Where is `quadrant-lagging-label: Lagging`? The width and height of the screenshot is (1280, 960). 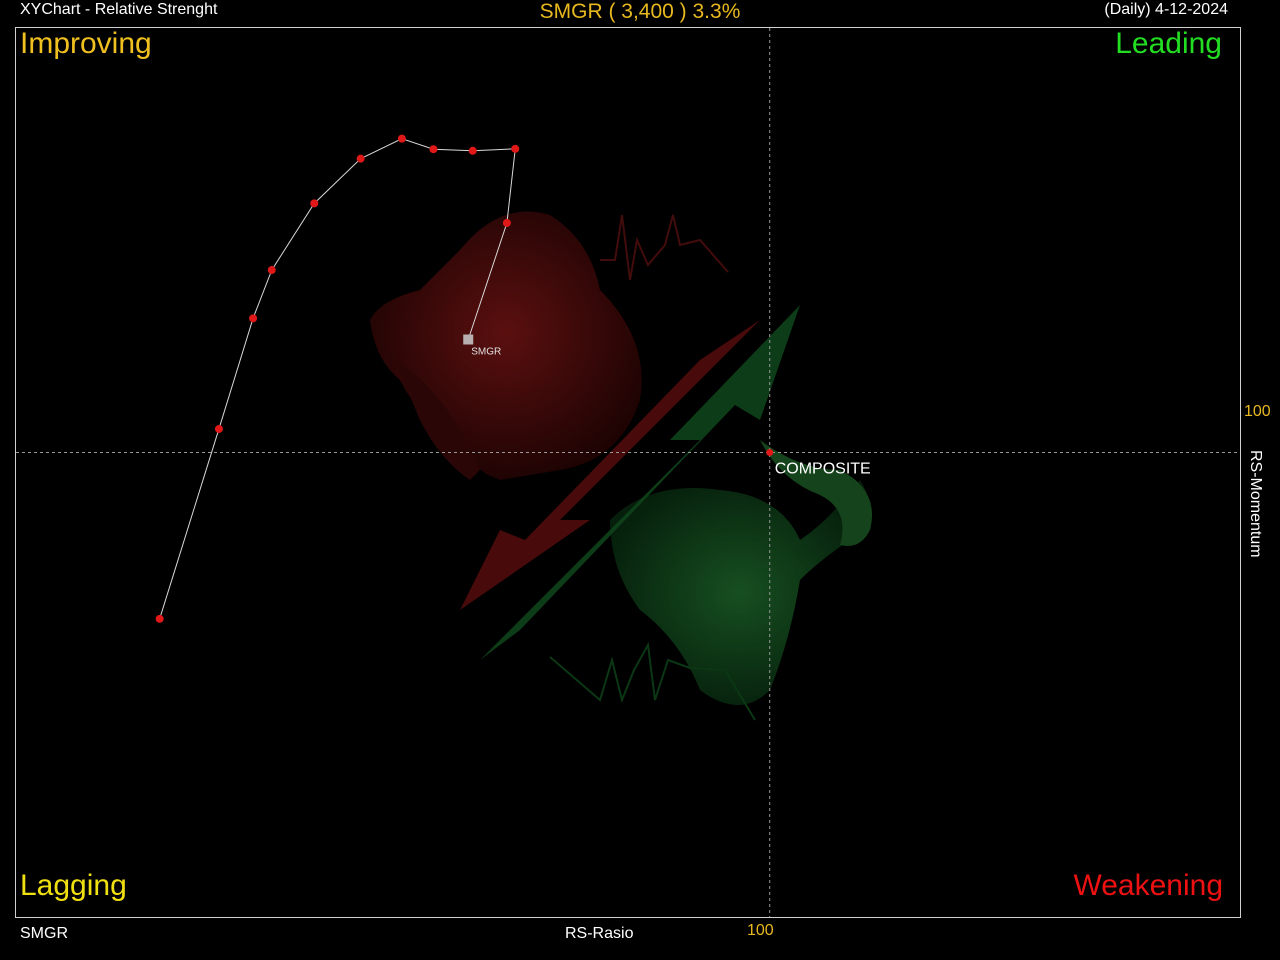
quadrant-lagging-label: Lagging is located at coordinates (73, 885).